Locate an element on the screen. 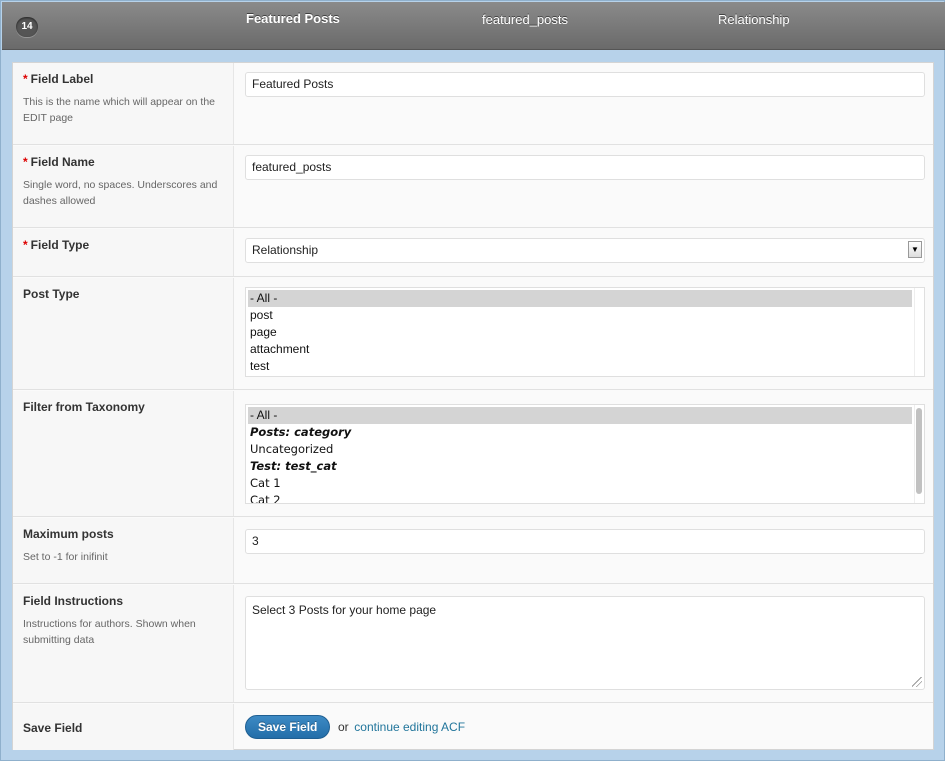  post-type-listbox: - All - post page attachment test is located at coordinates (585, 332).